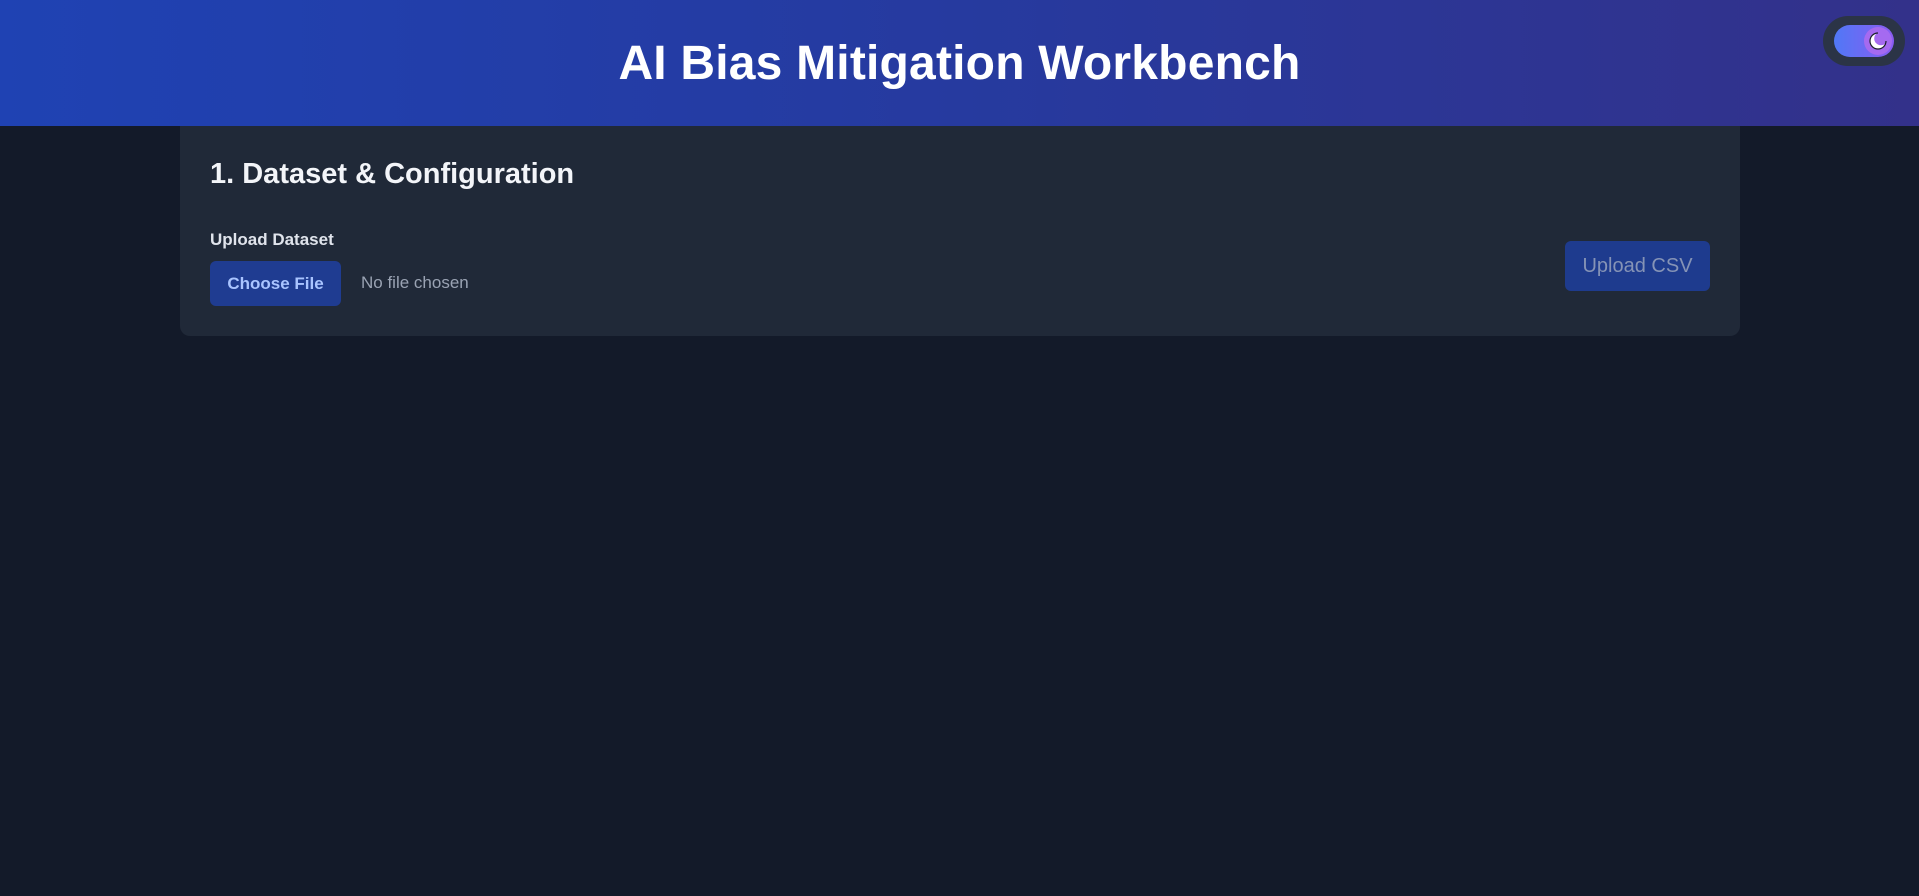 This screenshot has height=896, width=1919. Describe the element at coordinates (392, 174) in the screenshot. I see `section-title: 1. Dataset & Configuration` at that location.